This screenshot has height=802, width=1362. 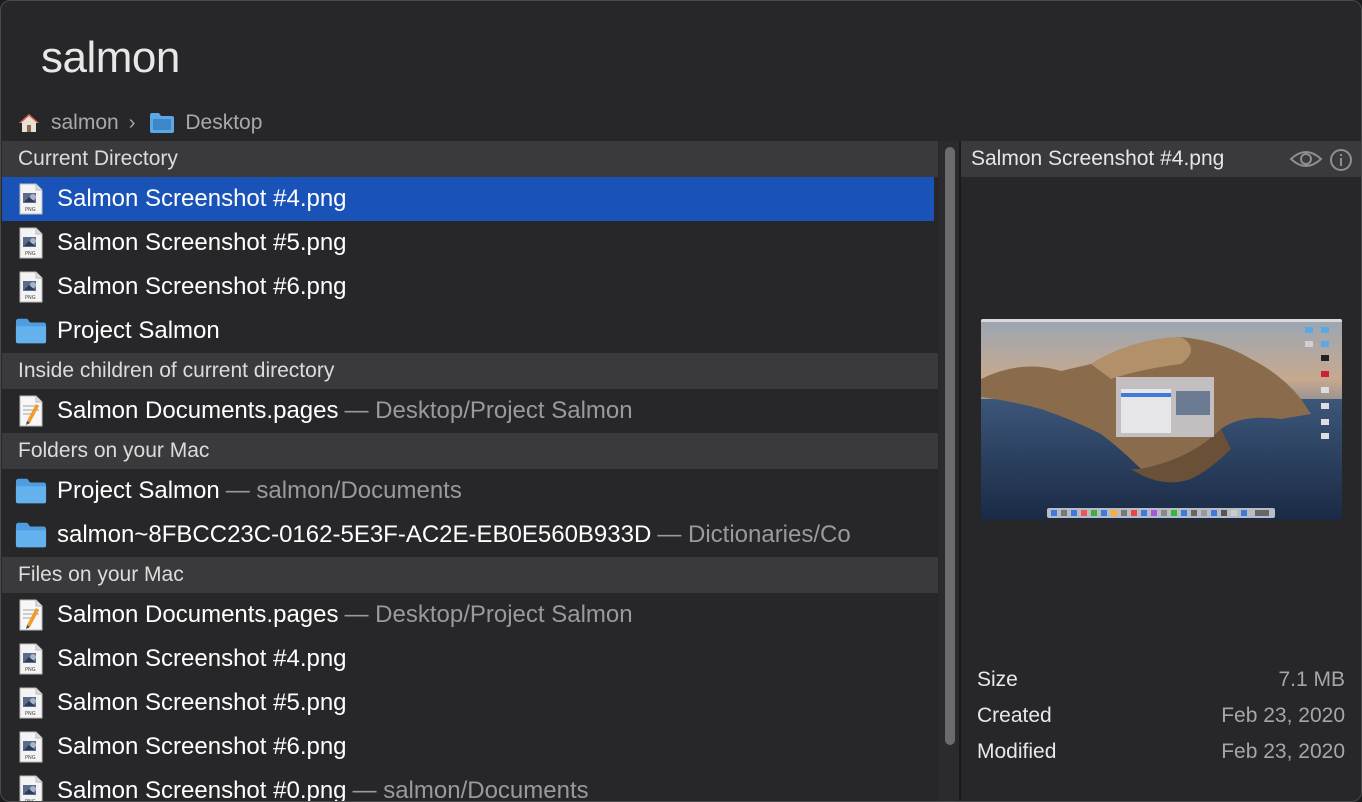 What do you see at coordinates (470, 659) in the screenshot?
I see `file-result-row: PNG Salmon Screenshot #4.png` at bounding box center [470, 659].